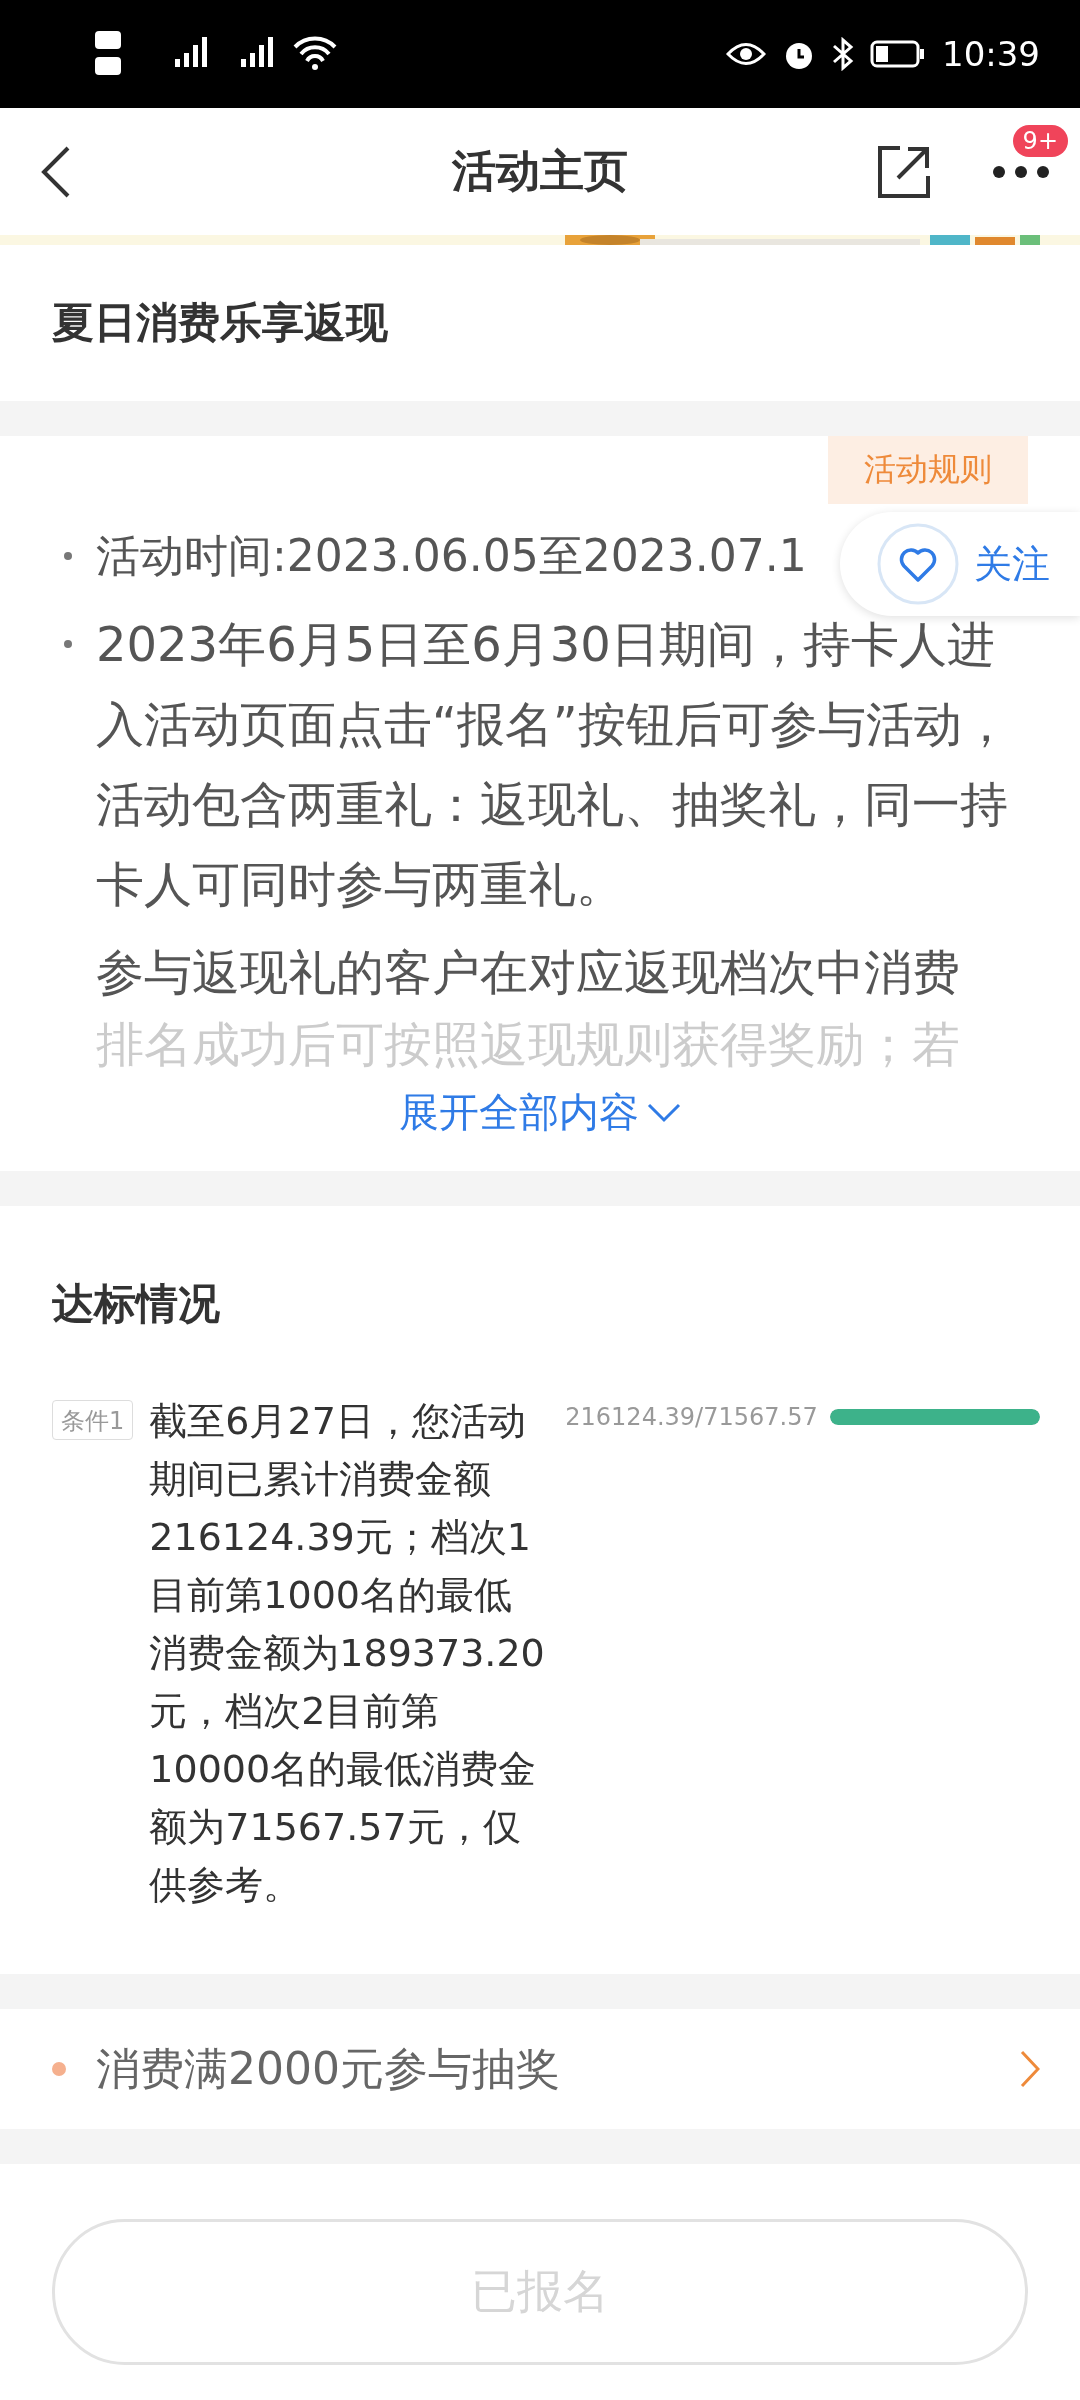 This screenshot has height=2400, width=1080. What do you see at coordinates (220, 323) in the screenshot?
I see `activity-title: 夏日消费乐享返现` at bounding box center [220, 323].